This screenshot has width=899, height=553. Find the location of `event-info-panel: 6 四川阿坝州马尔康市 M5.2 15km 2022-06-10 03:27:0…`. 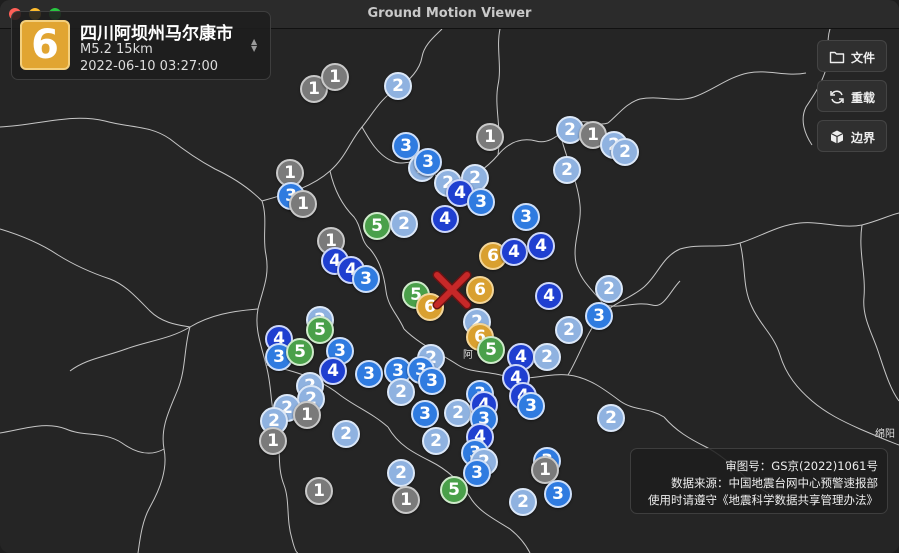

event-info-panel: 6 四川阿坝州马尔康市 M5.2 15km 2022-06-10 03:27:0… is located at coordinates (141, 45).